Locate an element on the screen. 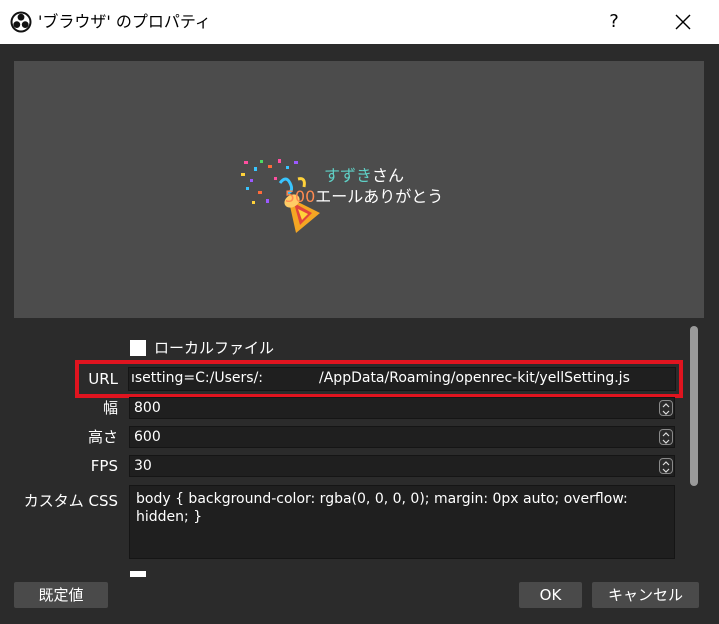 The width and height of the screenshot is (719, 624). width-value: 800 is located at coordinates (147, 408).